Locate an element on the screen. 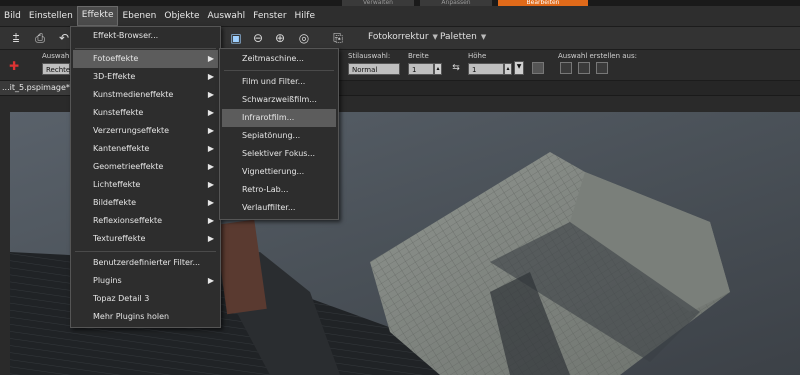  menu-fenster: Fenster is located at coordinates (269, 16).